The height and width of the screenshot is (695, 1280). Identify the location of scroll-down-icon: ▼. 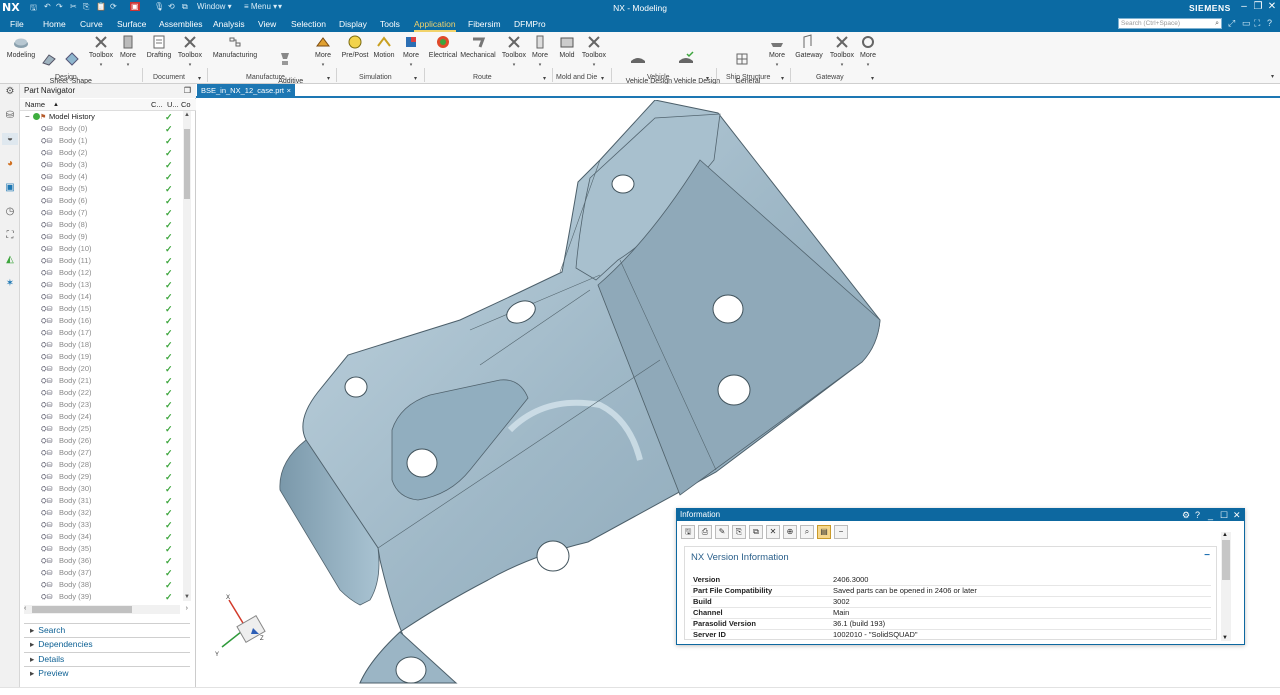
(1225, 638).